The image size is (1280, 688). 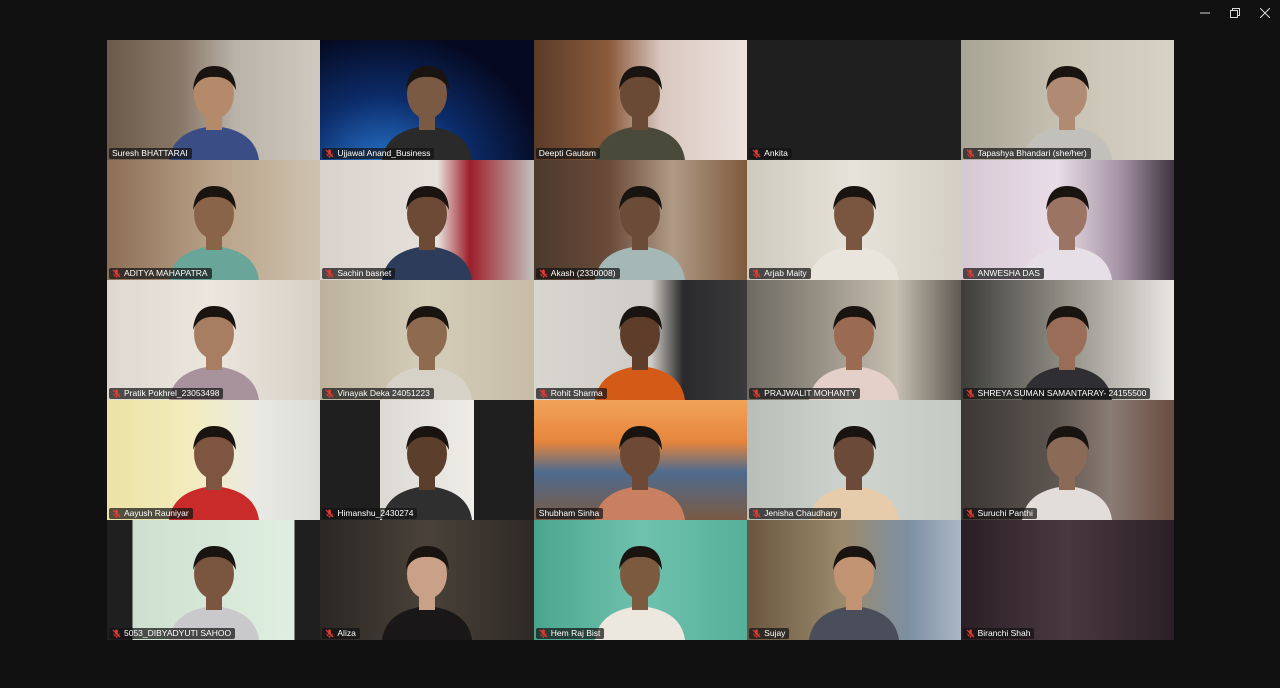 I want to click on participant-name: Aayush Rauniyar, so click(x=156, y=513).